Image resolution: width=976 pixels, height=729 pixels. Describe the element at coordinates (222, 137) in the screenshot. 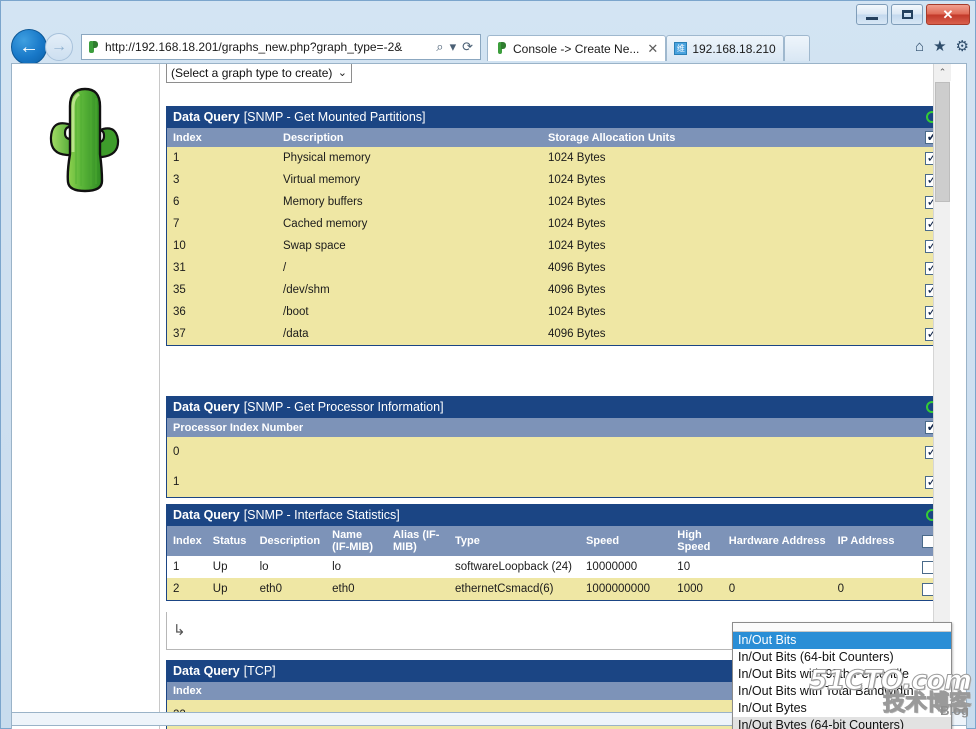

I see `col-index: Index` at that location.